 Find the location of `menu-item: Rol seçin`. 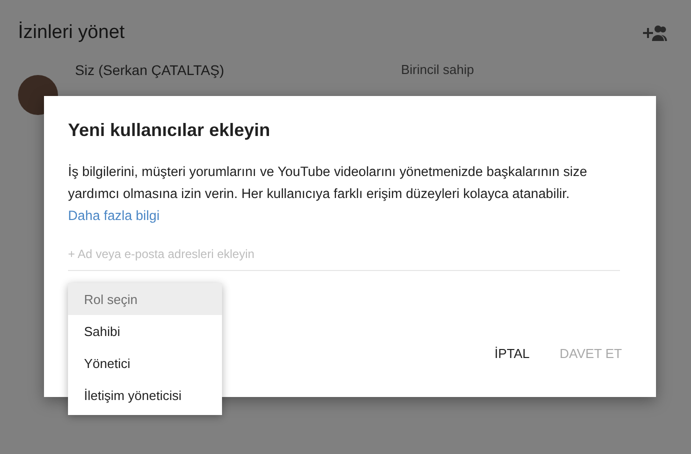

menu-item: Rol seçin is located at coordinates (145, 299).